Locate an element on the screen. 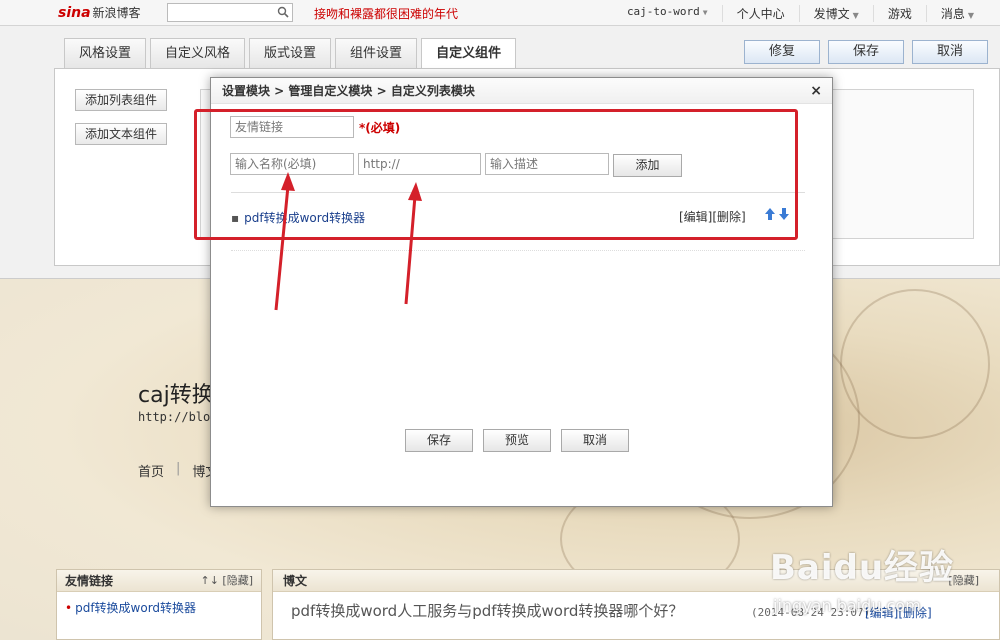 Image resolution: width=1000 pixels, height=640 pixels. widget-header: 友情链接 ↑↓ [隐藏] is located at coordinates (159, 581).